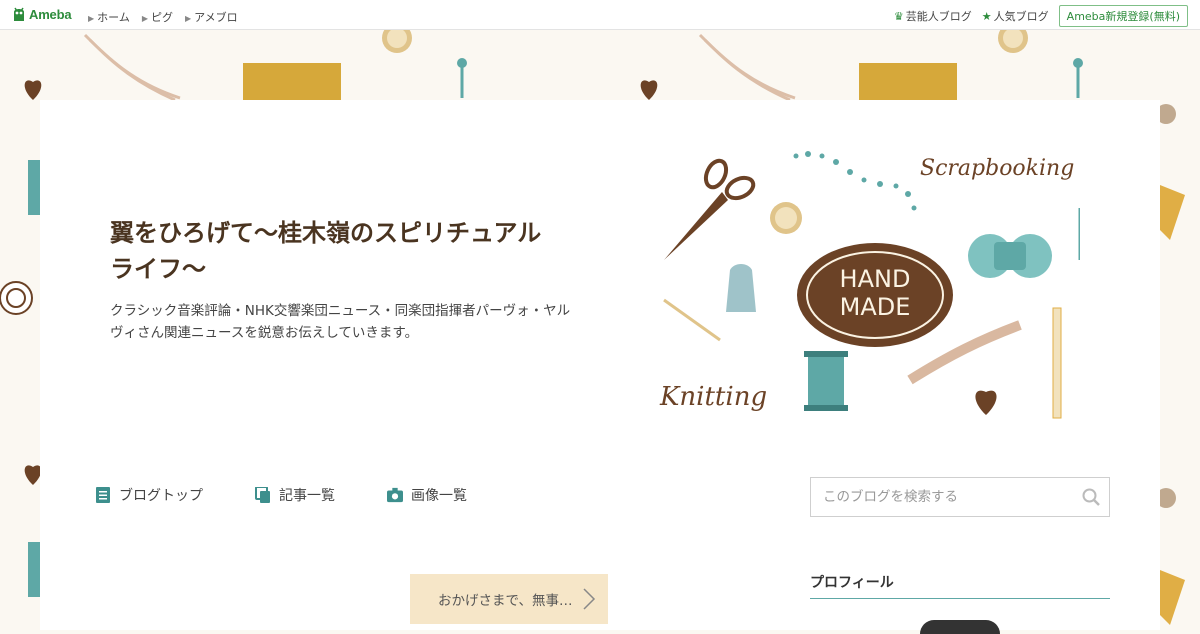 The height and width of the screenshot is (634, 1200). I want to click on entry-list-link: 記事一覧, so click(295, 495).